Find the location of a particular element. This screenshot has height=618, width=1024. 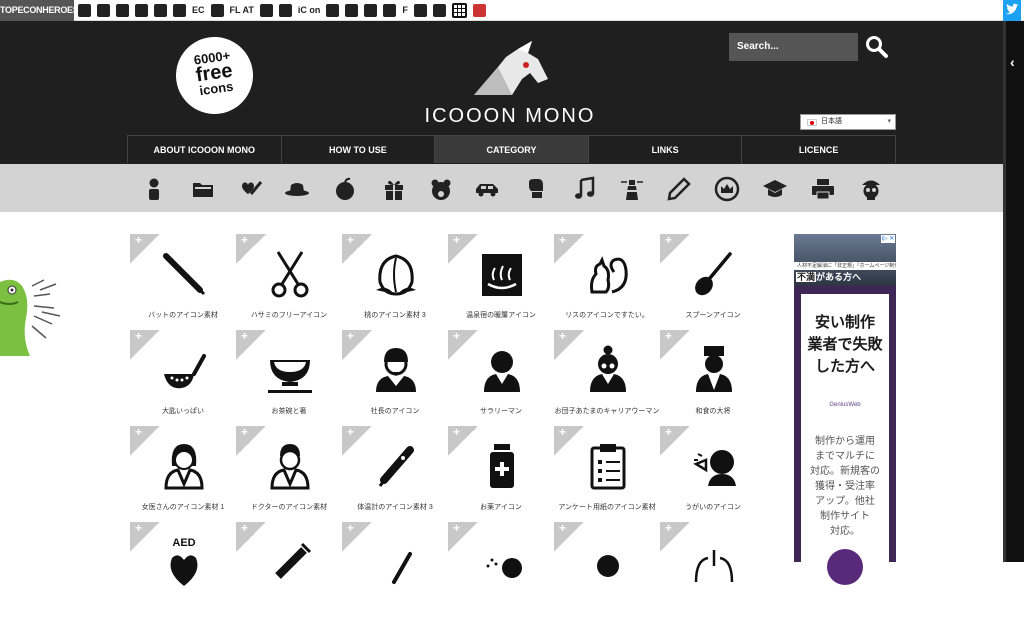

icon-card: 体温計のアイコン素材 3 is located at coordinates (395, 473).